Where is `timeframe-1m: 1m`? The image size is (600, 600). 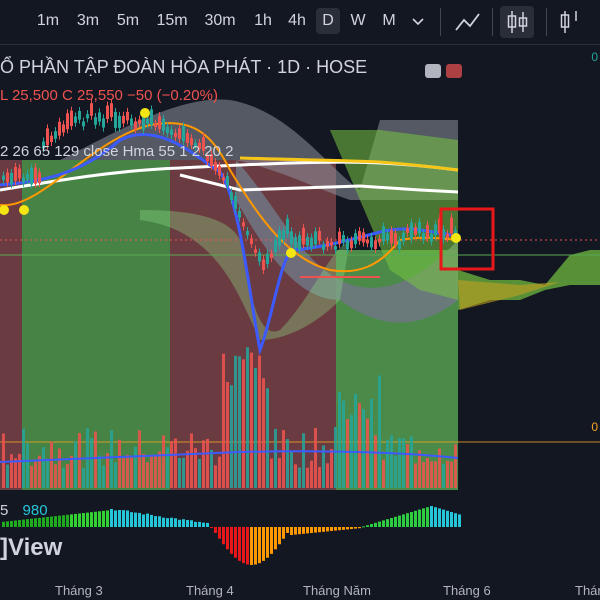 timeframe-1m: 1m is located at coordinates (48, 21).